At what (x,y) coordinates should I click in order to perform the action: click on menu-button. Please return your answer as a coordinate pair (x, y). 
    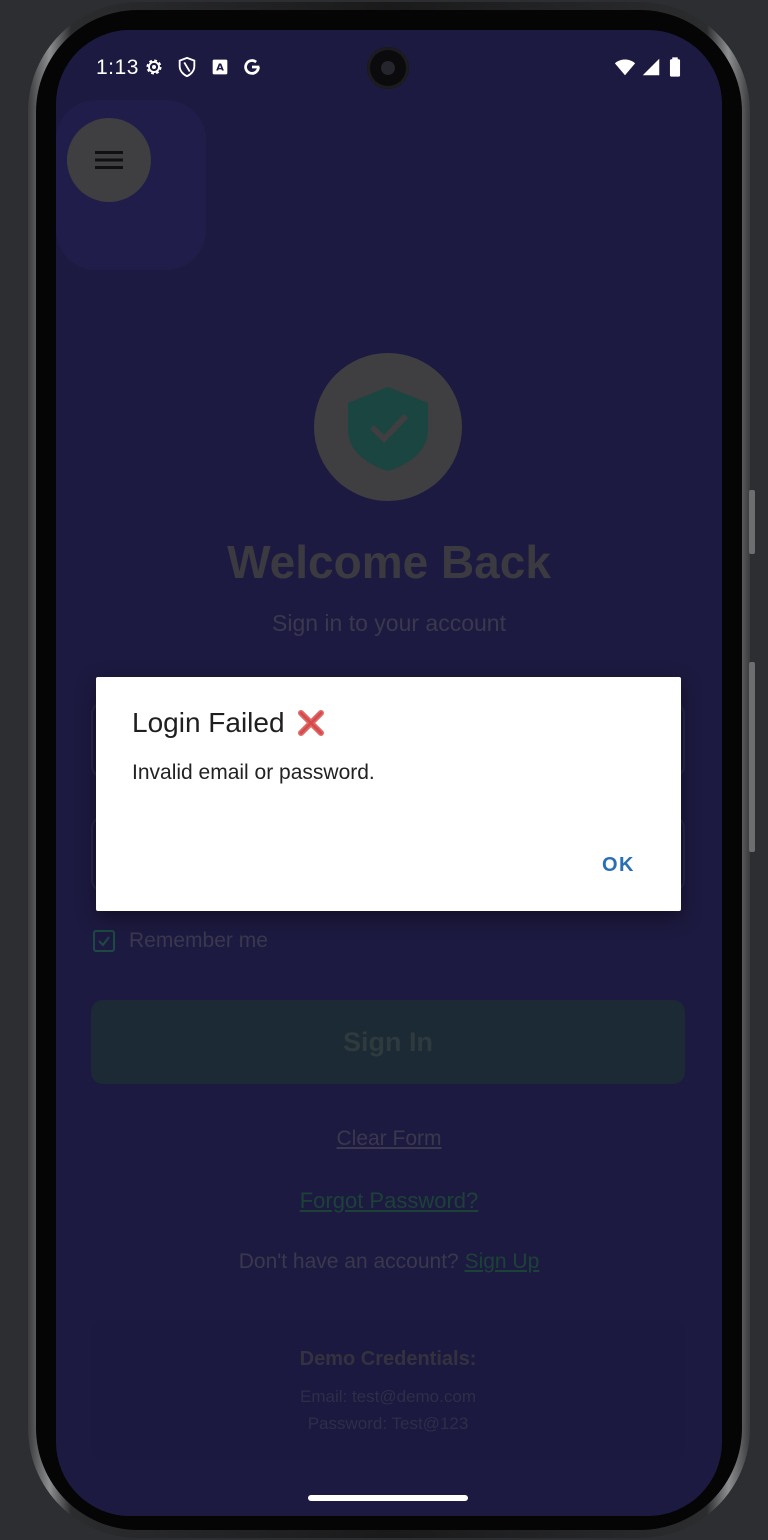
    Looking at the image, I should click on (109, 160).